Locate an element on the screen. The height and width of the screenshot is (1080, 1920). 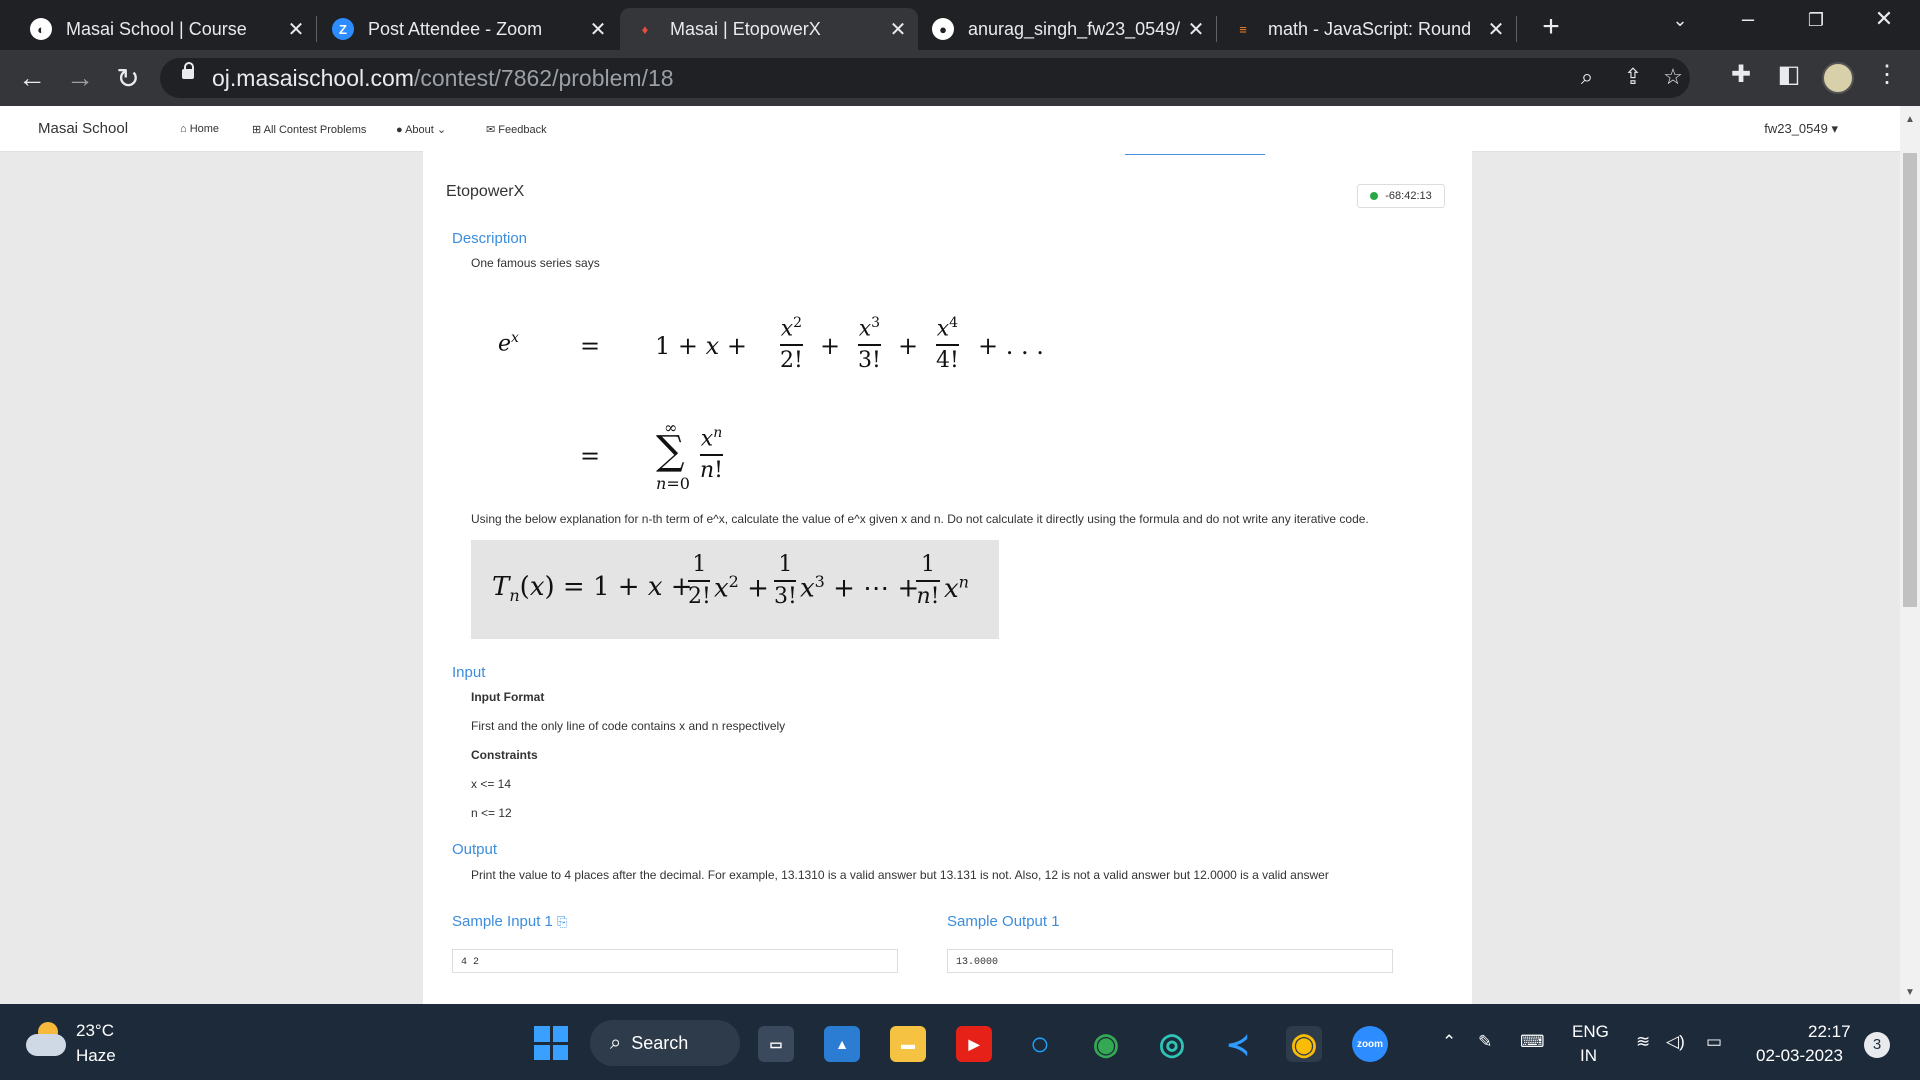
scroll-up-icon: ▲ is located at coordinates (1910, 119).